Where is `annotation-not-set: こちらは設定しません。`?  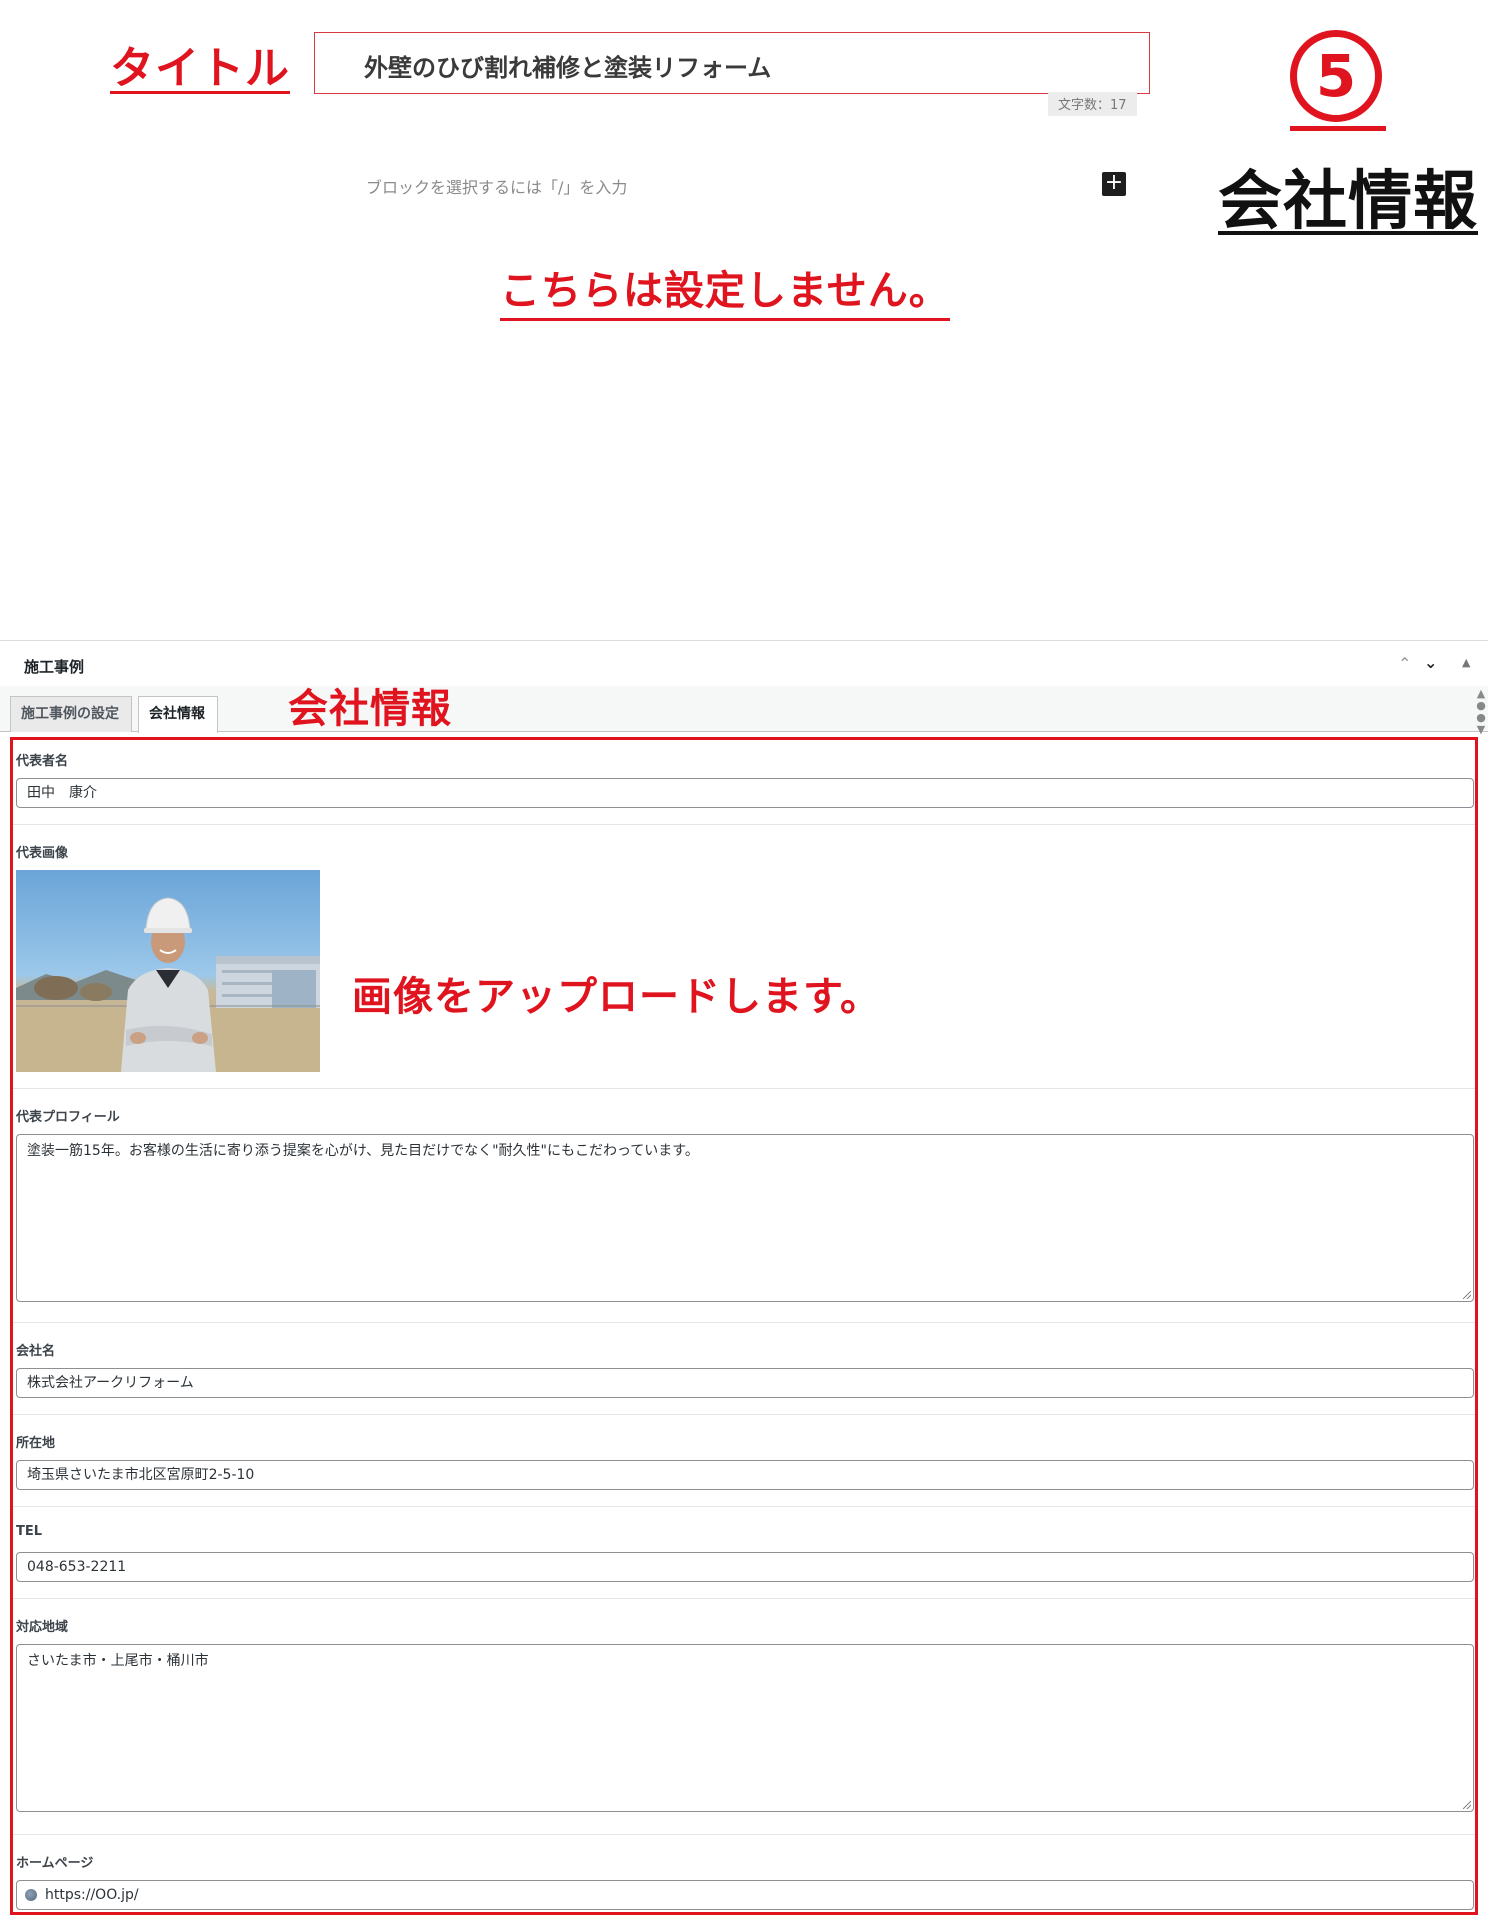 annotation-not-set: こちらは設定しません。 is located at coordinates (725, 289).